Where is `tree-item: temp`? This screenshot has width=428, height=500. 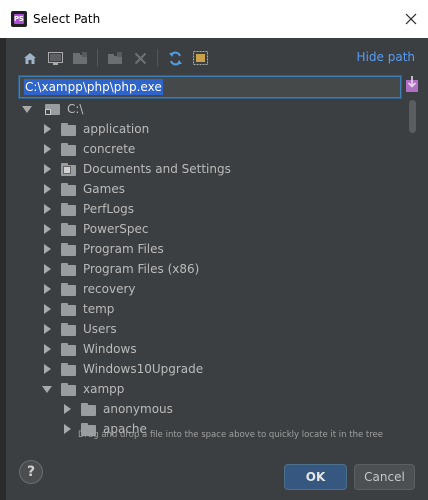 tree-item: temp is located at coordinates (213, 309).